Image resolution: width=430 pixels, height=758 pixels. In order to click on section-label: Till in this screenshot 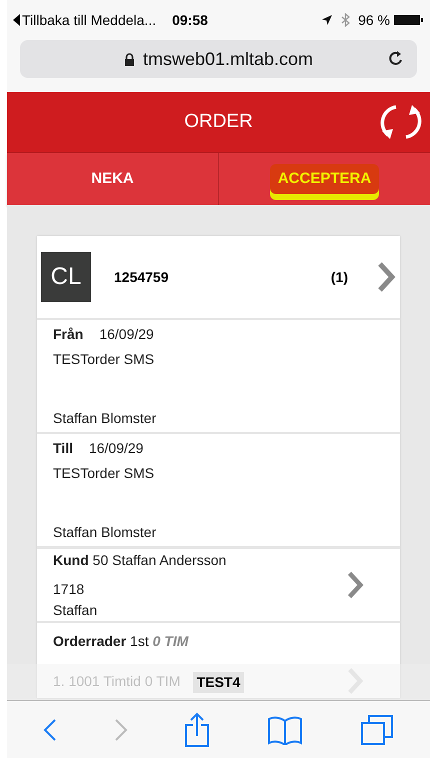, I will do `click(63, 448)`.